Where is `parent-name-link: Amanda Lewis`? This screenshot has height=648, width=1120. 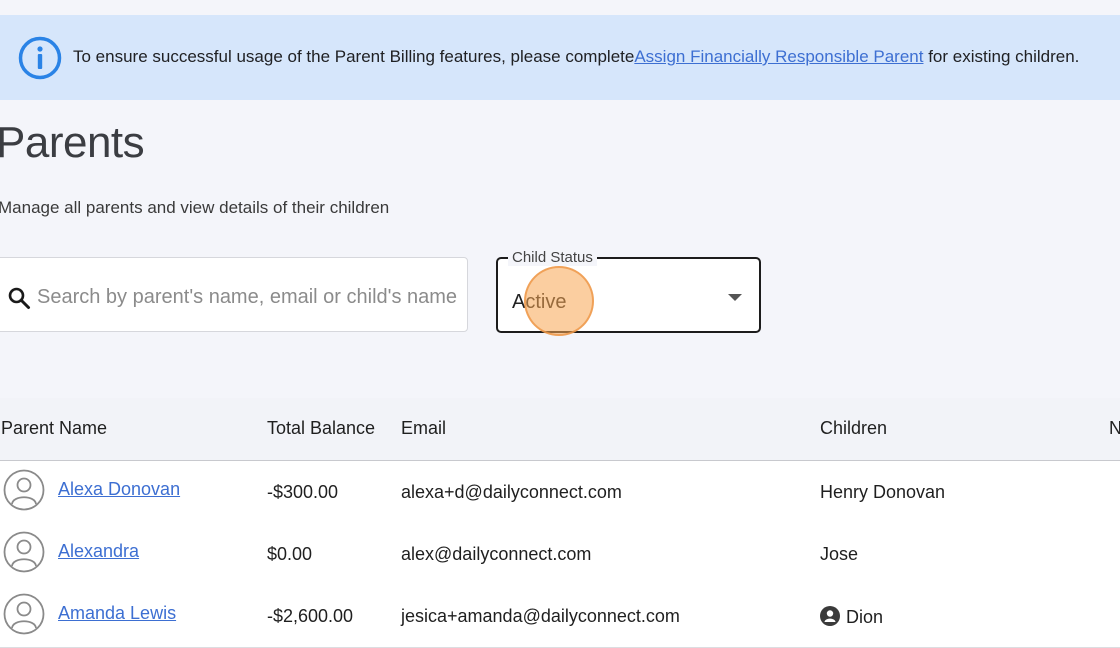
parent-name-link: Amanda Lewis is located at coordinates (117, 613).